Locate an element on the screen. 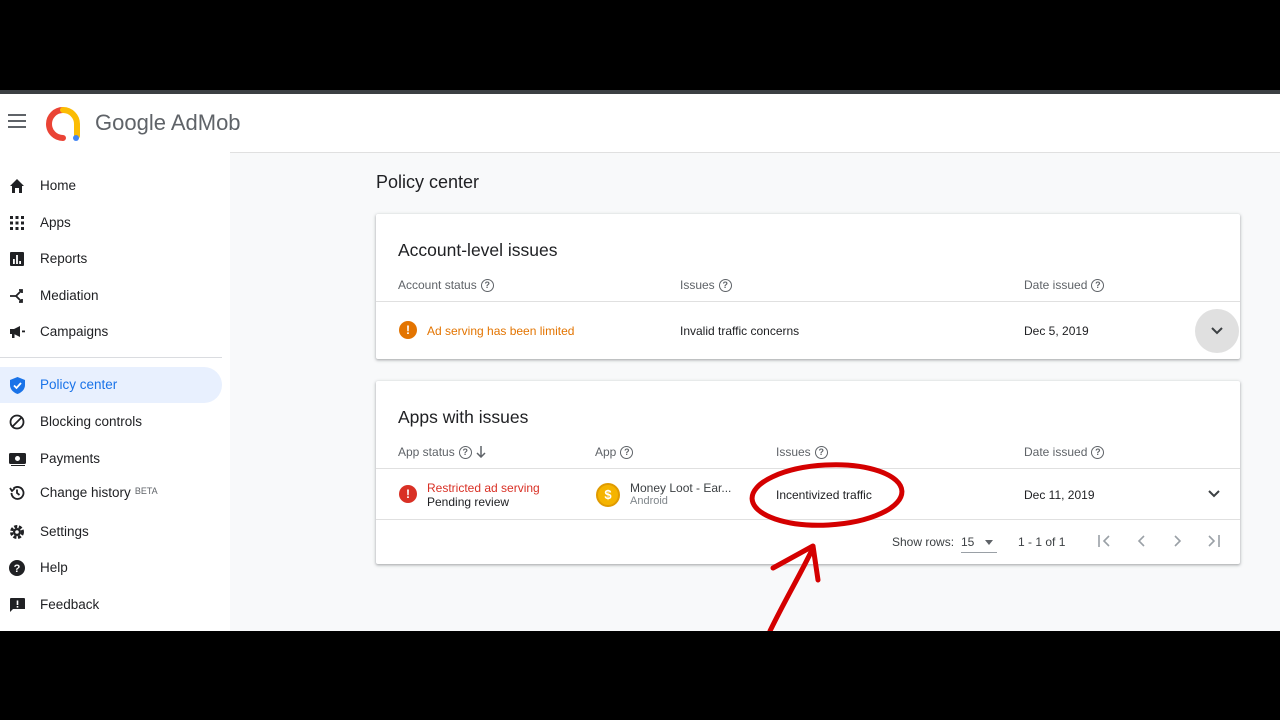 Image resolution: width=1280 pixels, height=720 pixels. block-icon is located at coordinates (17, 422).